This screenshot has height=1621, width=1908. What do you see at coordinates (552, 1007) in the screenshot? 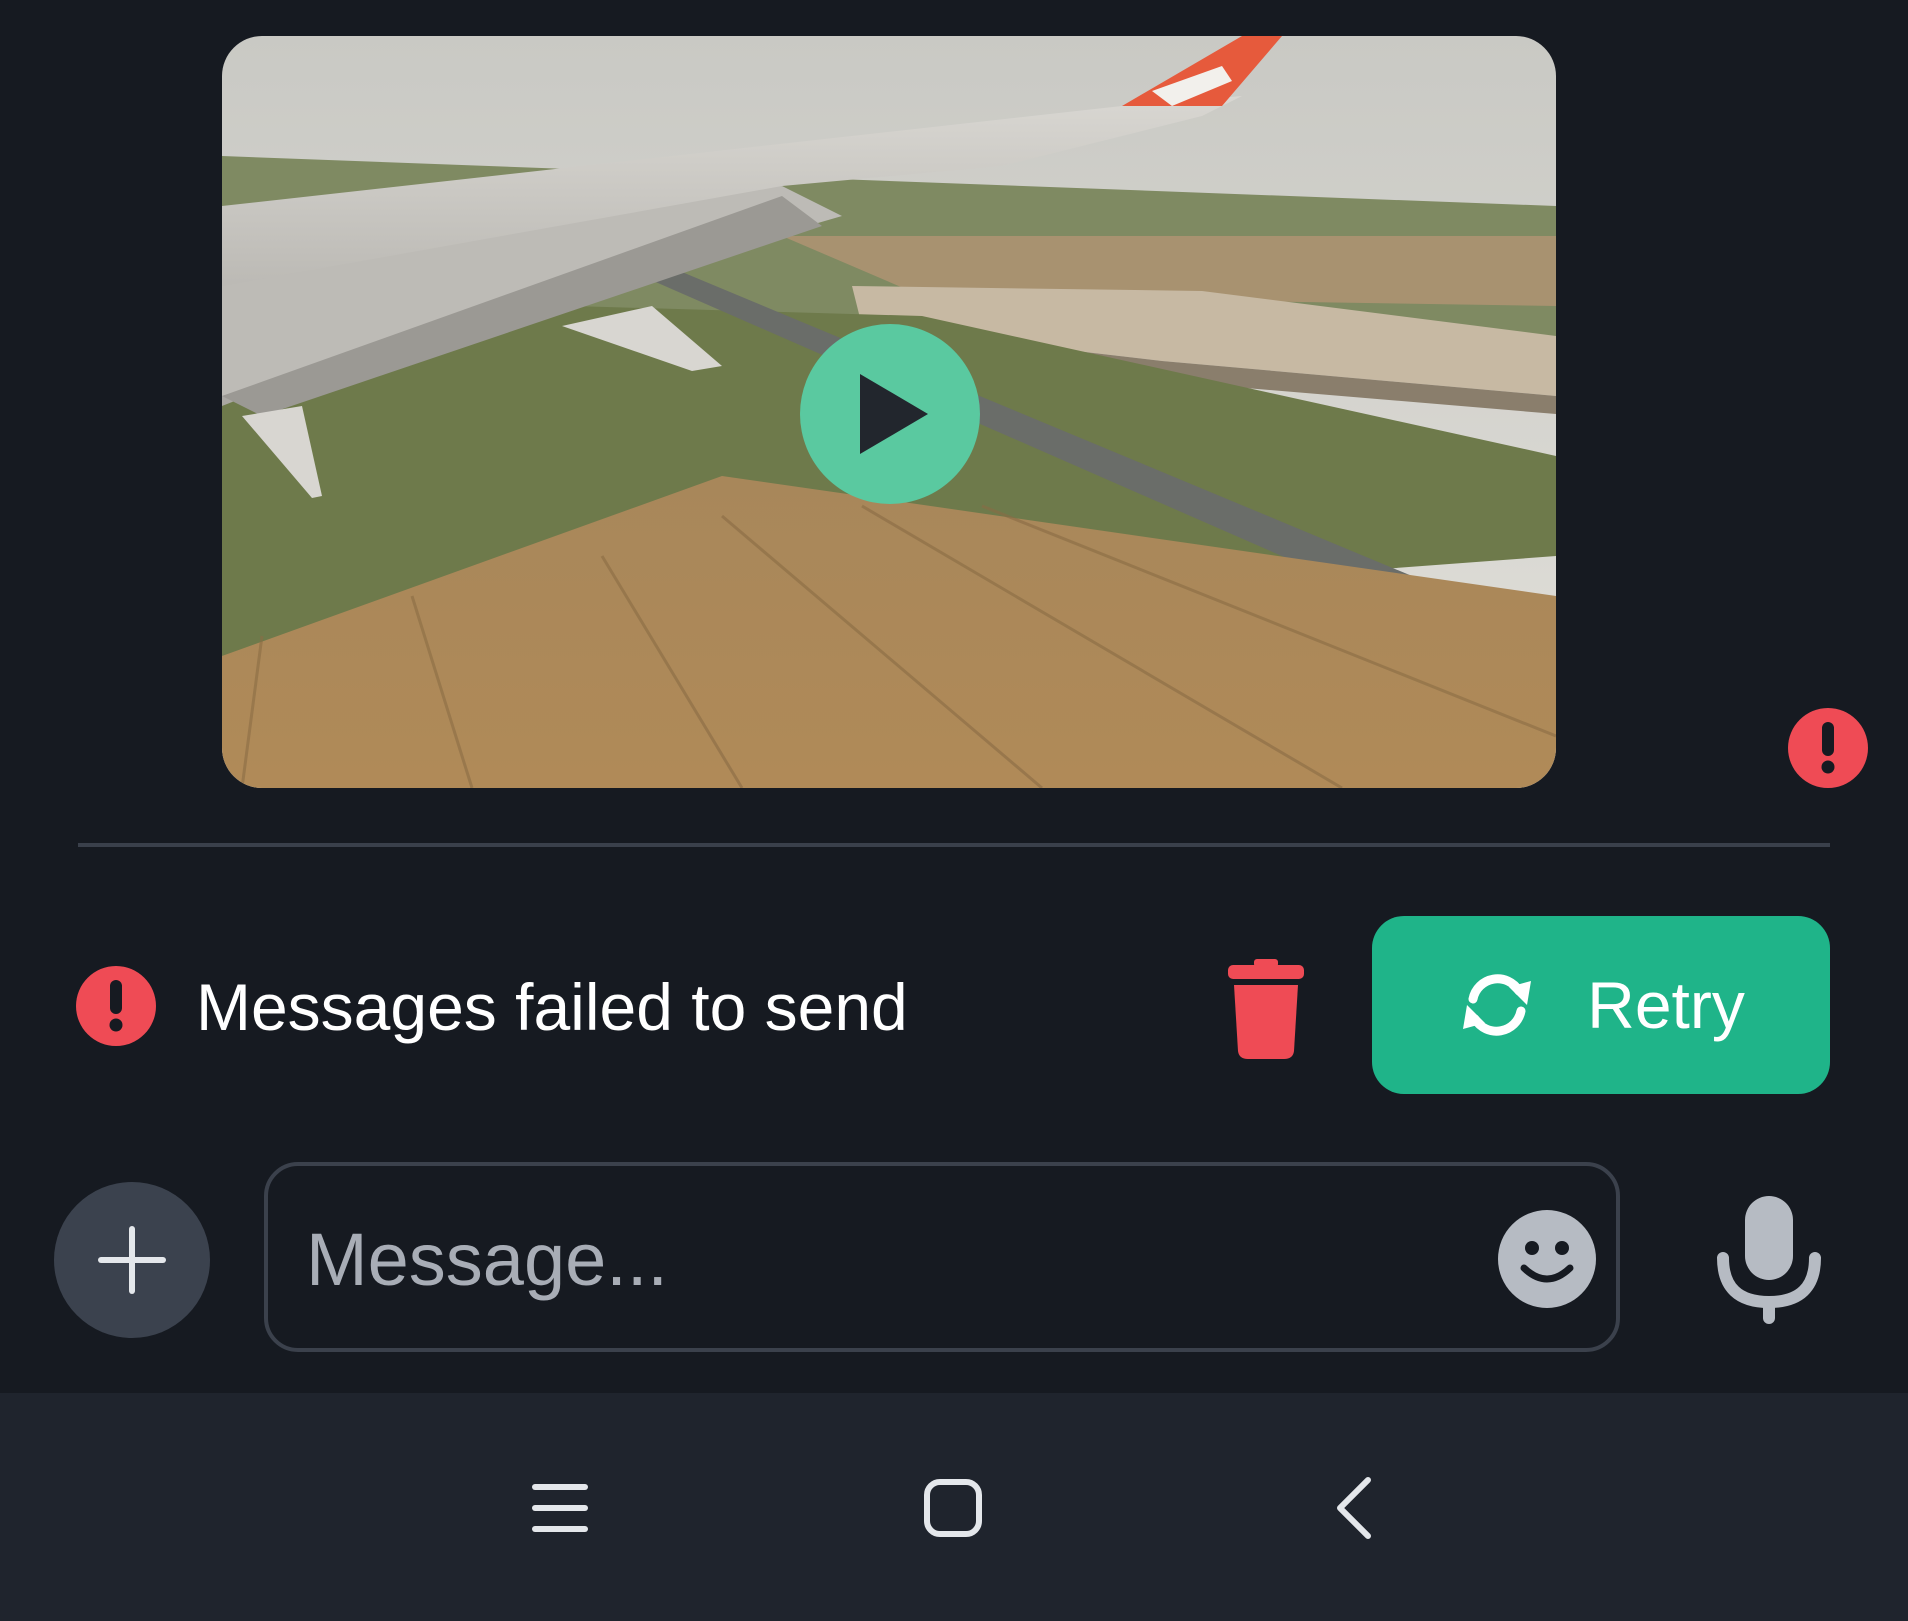
I see `failed-message-text: Messages failed to send` at bounding box center [552, 1007].